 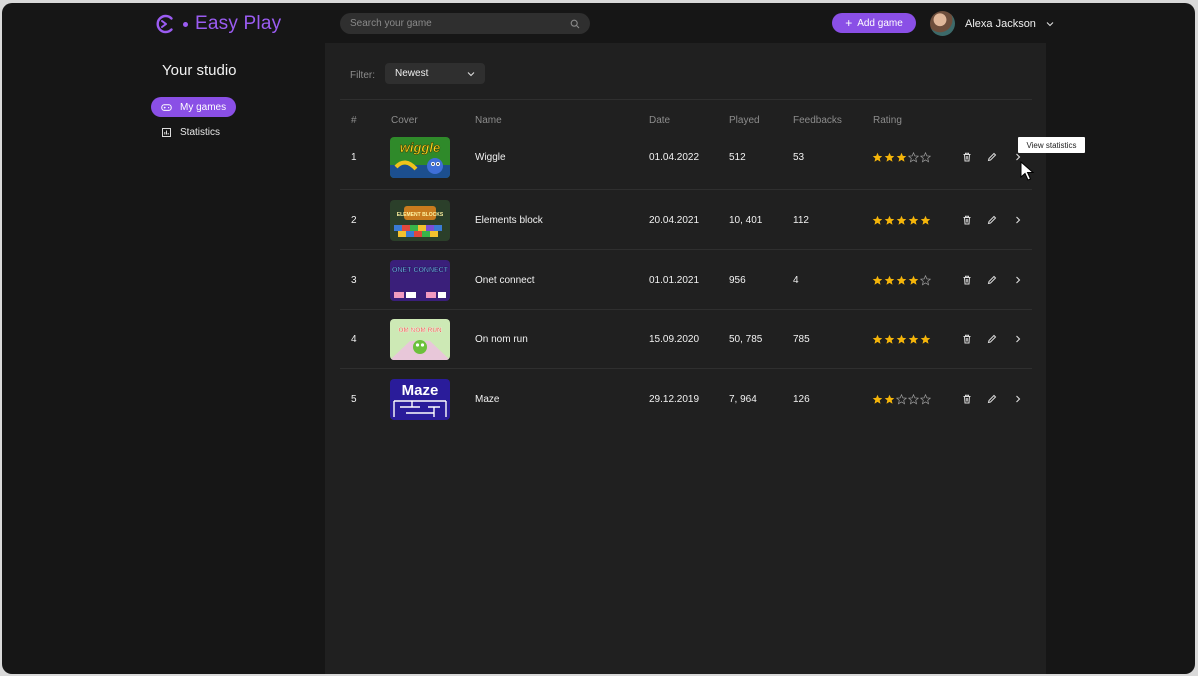 I want to click on sidebar-item-label: My games, so click(x=203, y=107).